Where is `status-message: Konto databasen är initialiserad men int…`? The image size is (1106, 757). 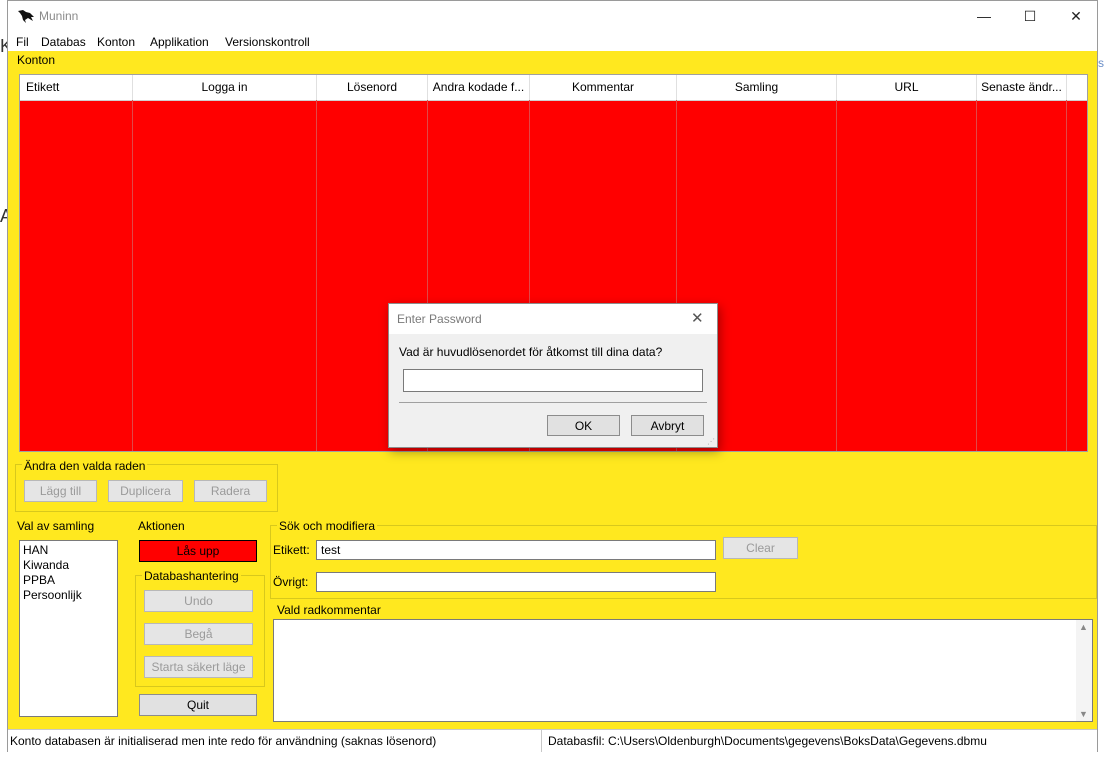 status-message: Konto databasen är initialiserad men int… is located at coordinates (223, 741).